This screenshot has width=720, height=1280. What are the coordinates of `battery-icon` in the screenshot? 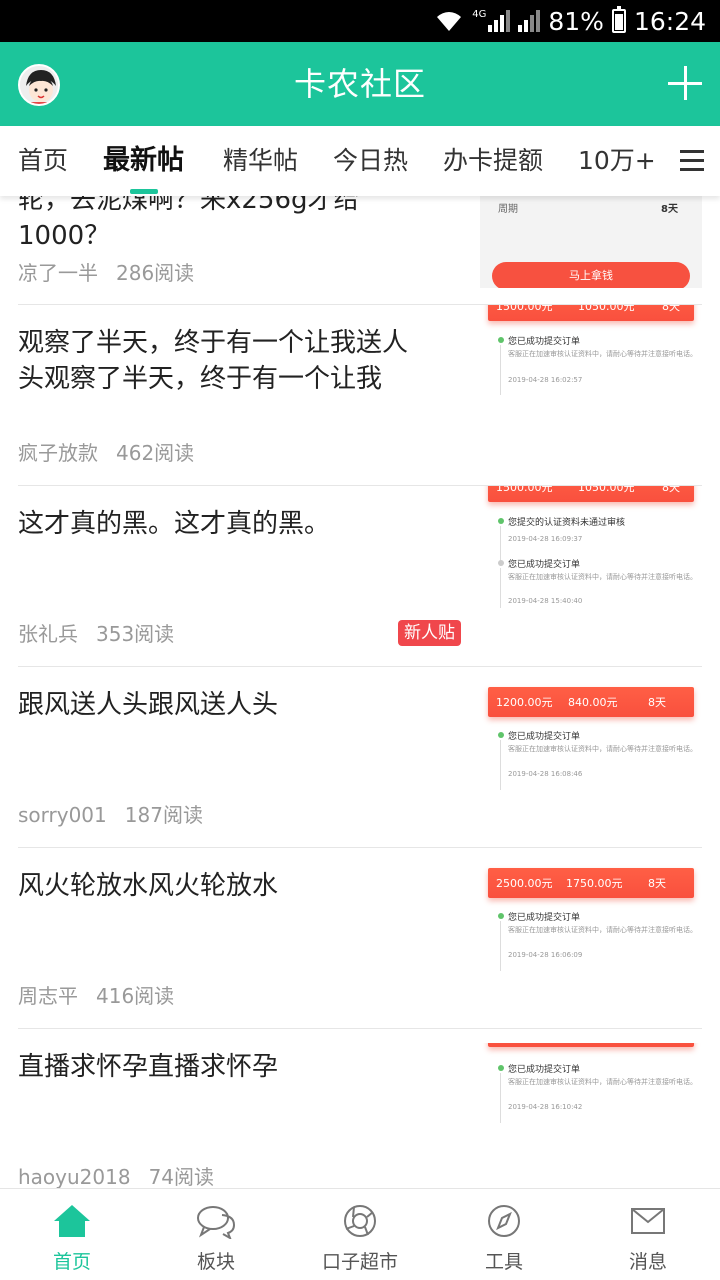 It's located at (618, 19).